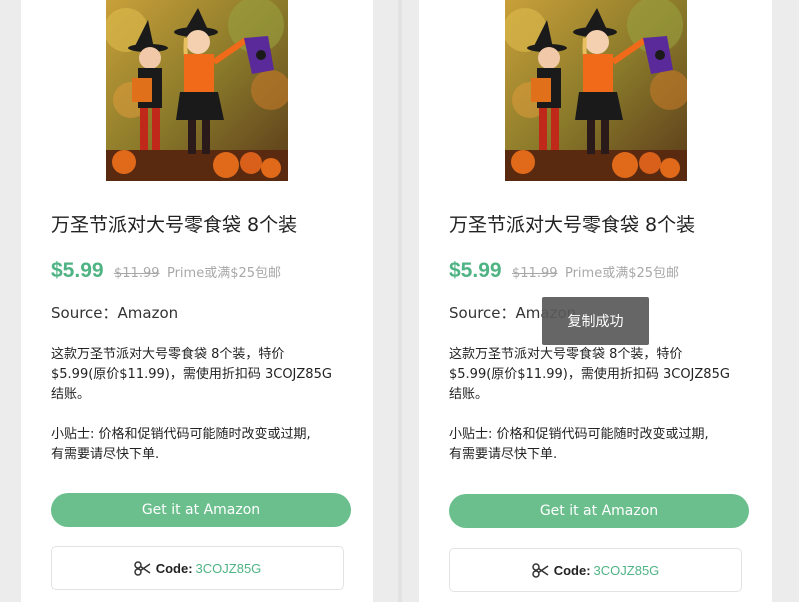 The image size is (799, 602). What do you see at coordinates (595, 321) in the screenshot?
I see `copy-success-toast: 复制成功` at bounding box center [595, 321].